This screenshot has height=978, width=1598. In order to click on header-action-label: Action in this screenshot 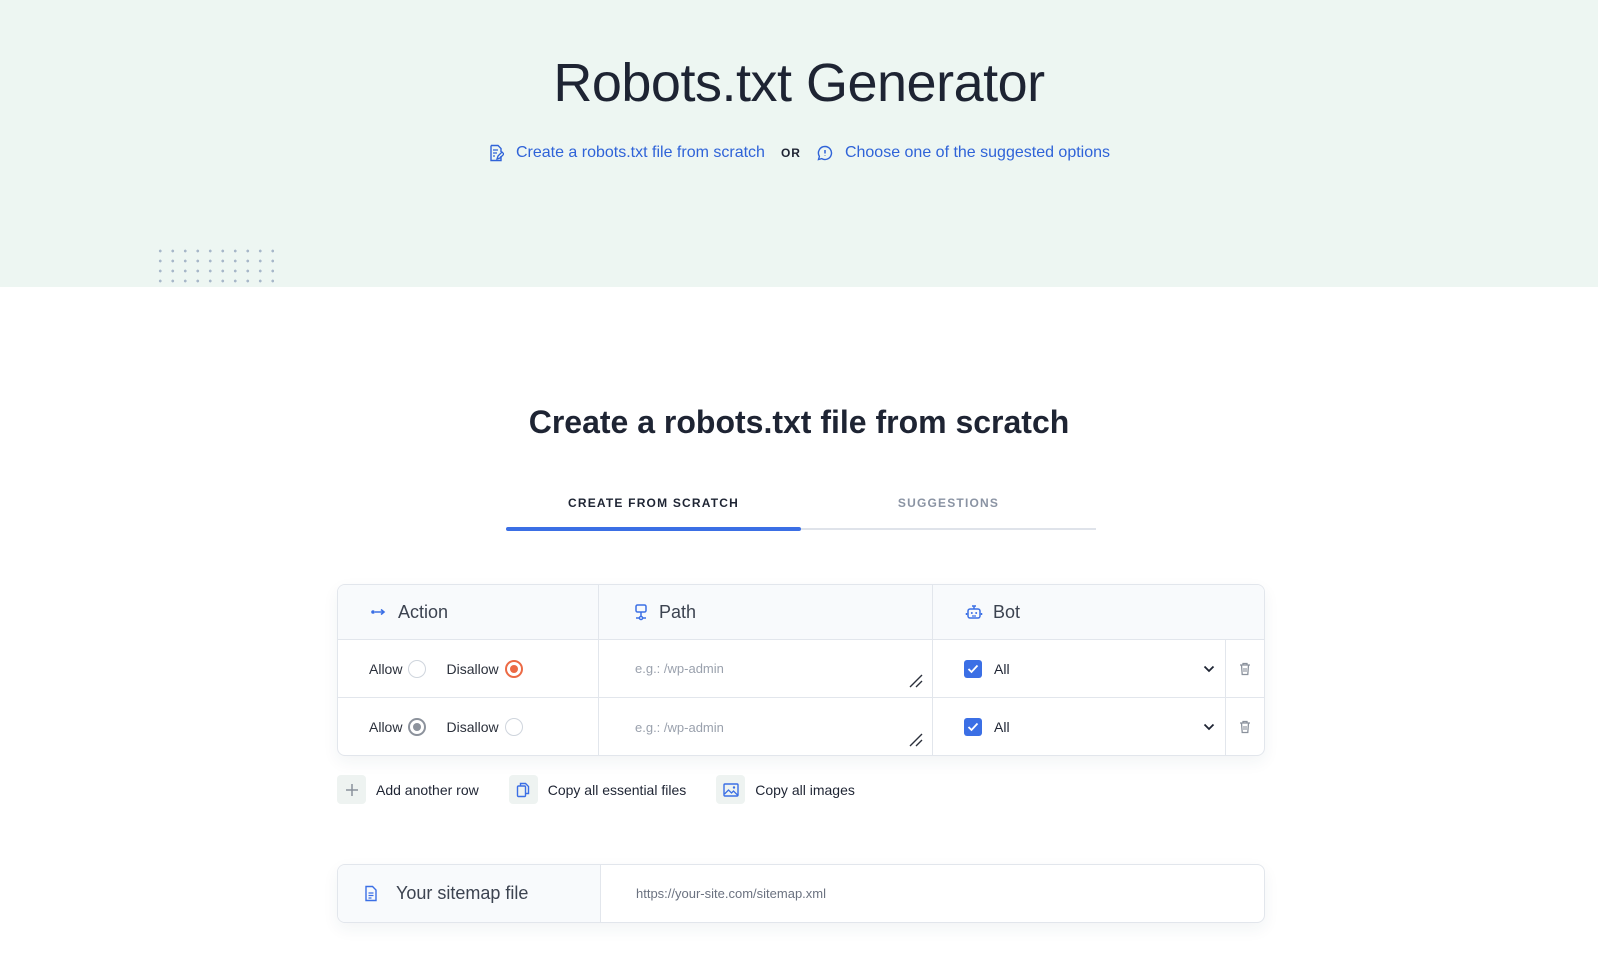, I will do `click(423, 611)`.